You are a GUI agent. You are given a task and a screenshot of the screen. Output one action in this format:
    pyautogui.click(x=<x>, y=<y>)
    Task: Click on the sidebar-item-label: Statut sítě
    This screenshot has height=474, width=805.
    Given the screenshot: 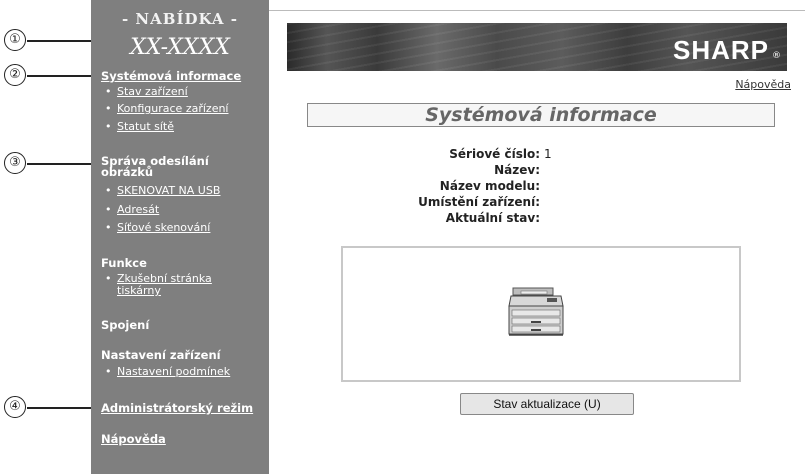 What is the action you would take?
    pyautogui.click(x=145, y=126)
    